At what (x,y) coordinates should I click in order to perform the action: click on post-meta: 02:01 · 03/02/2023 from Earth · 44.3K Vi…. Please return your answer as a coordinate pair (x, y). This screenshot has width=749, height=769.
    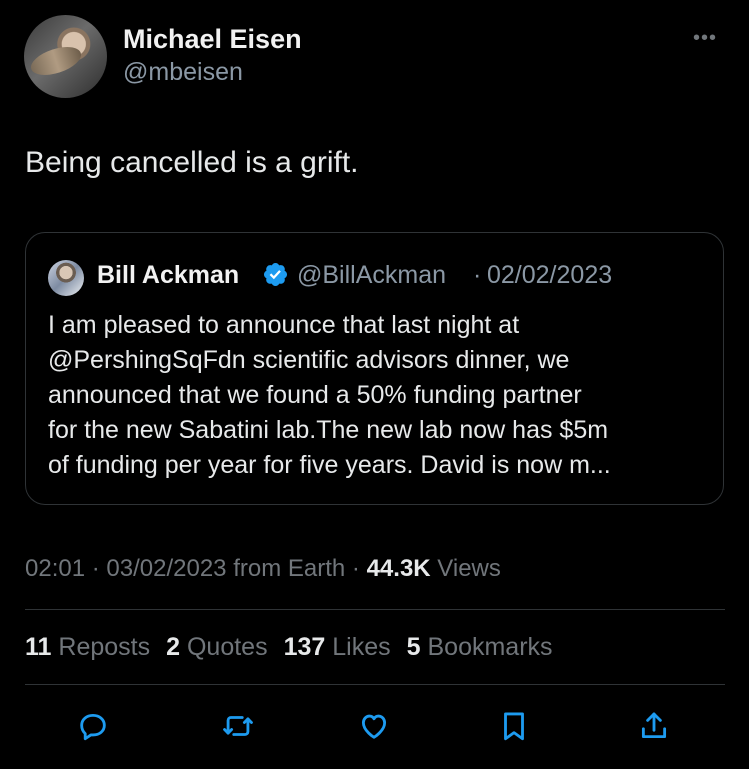
    Looking at the image, I should click on (263, 569).